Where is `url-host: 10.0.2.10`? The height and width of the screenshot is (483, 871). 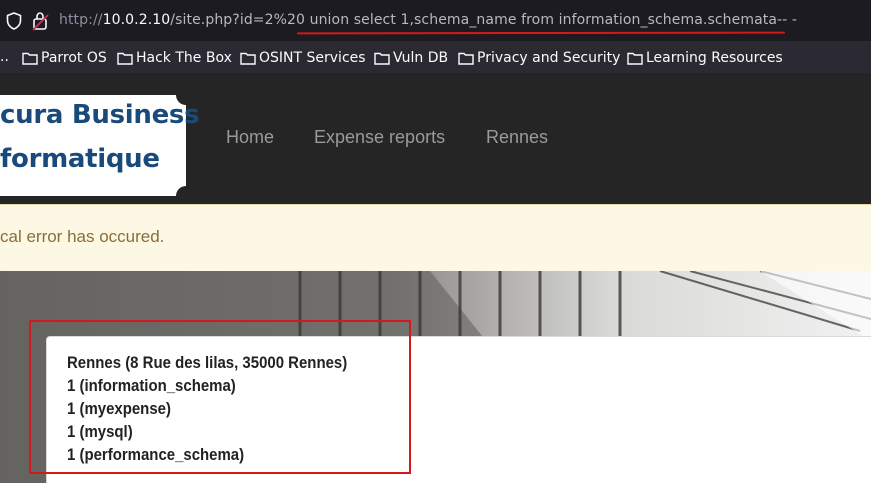 url-host: 10.0.2.10 is located at coordinates (136, 20).